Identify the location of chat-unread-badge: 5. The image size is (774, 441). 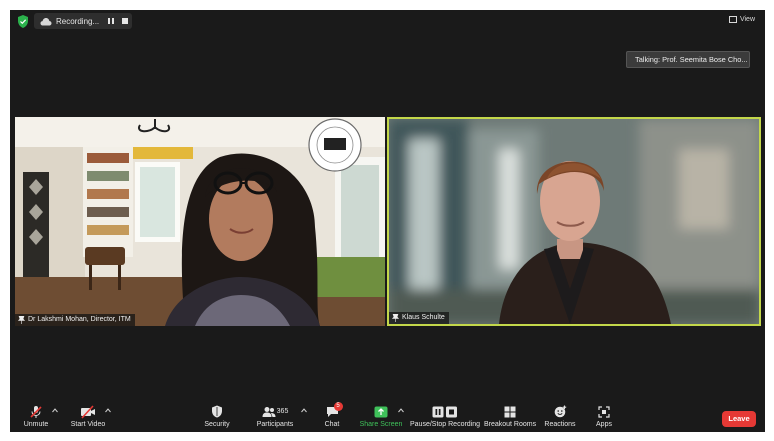
(338, 406).